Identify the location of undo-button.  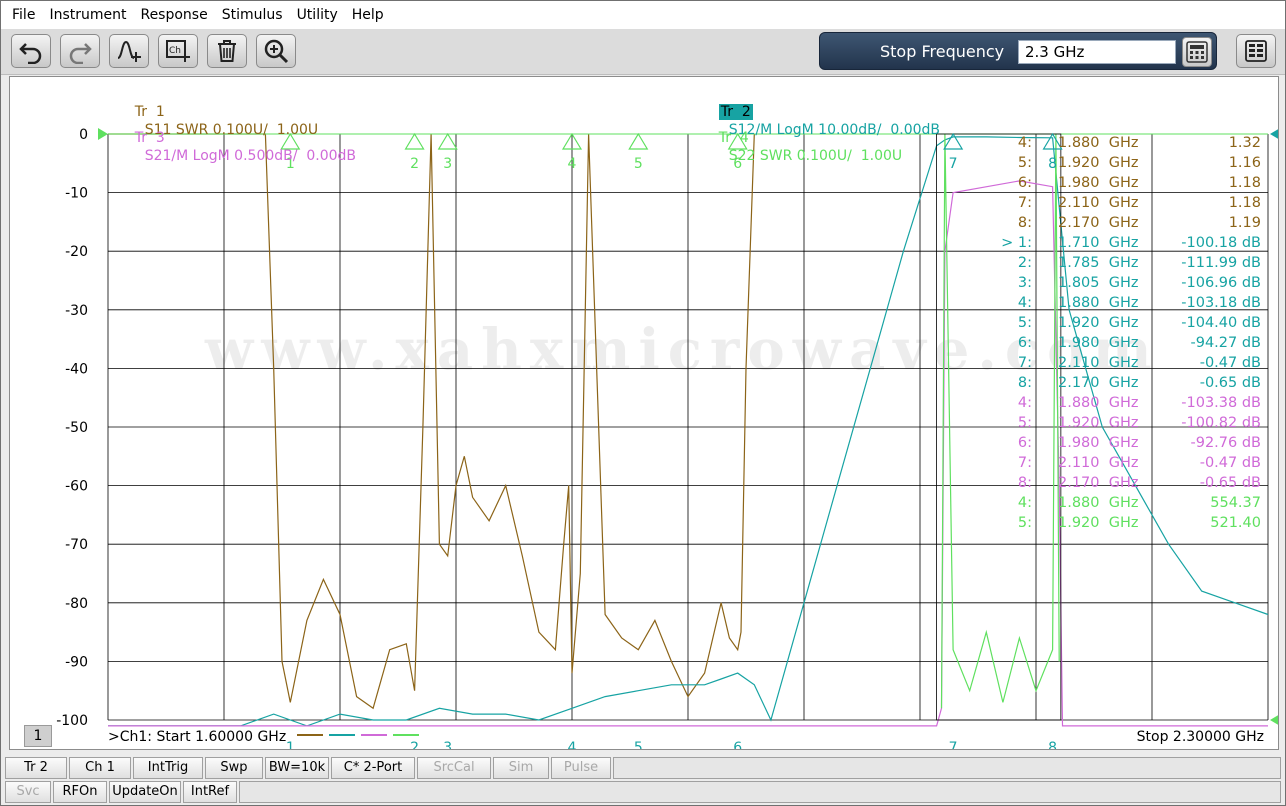
(31, 51).